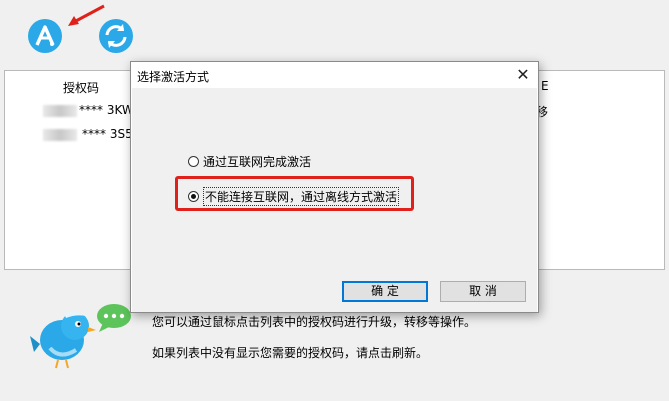 This screenshot has height=401, width=669. What do you see at coordinates (523, 75) in the screenshot?
I see `close-icon: ✕` at bounding box center [523, 75].